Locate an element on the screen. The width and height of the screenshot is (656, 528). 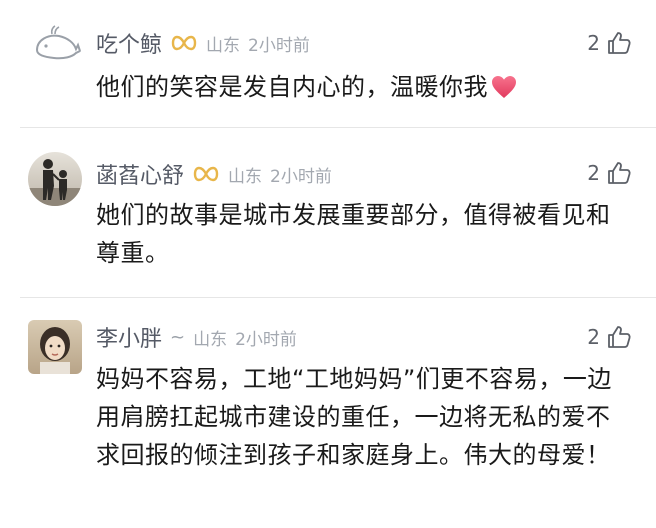
comment-text: 她们的故事是城市发展重要部分，值得被看见和尊重。 is located at coordinates (353, 234).